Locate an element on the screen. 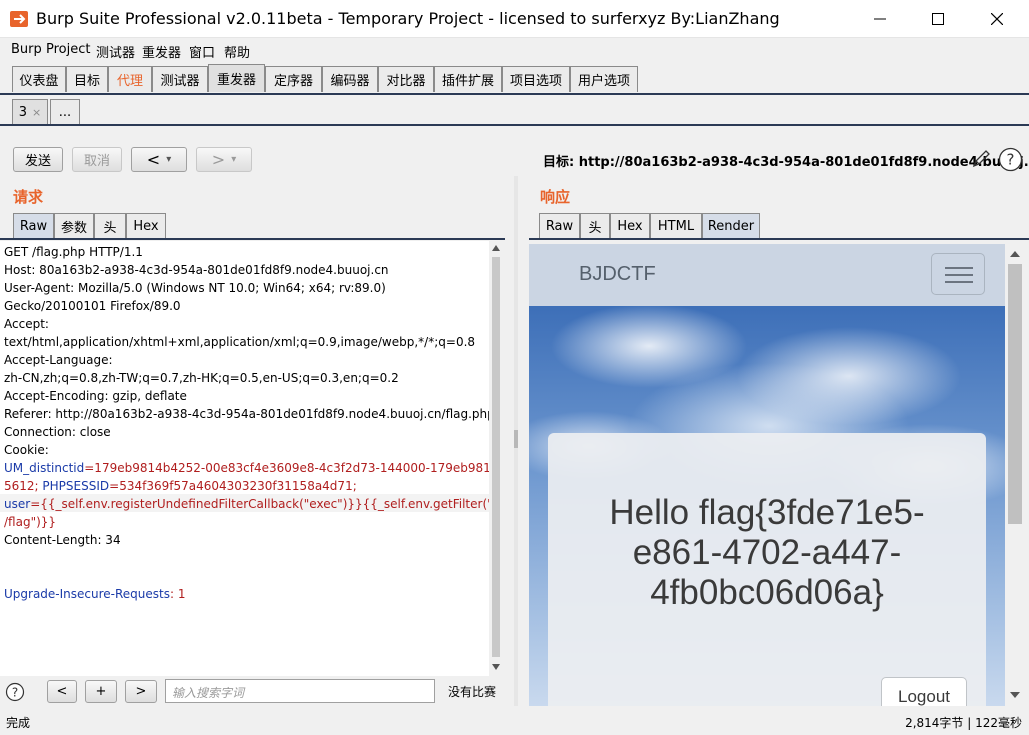 The height and width of the screenshot is (735, 1029). menu-repeater: 重发器 is located at coordinates (161, 51).